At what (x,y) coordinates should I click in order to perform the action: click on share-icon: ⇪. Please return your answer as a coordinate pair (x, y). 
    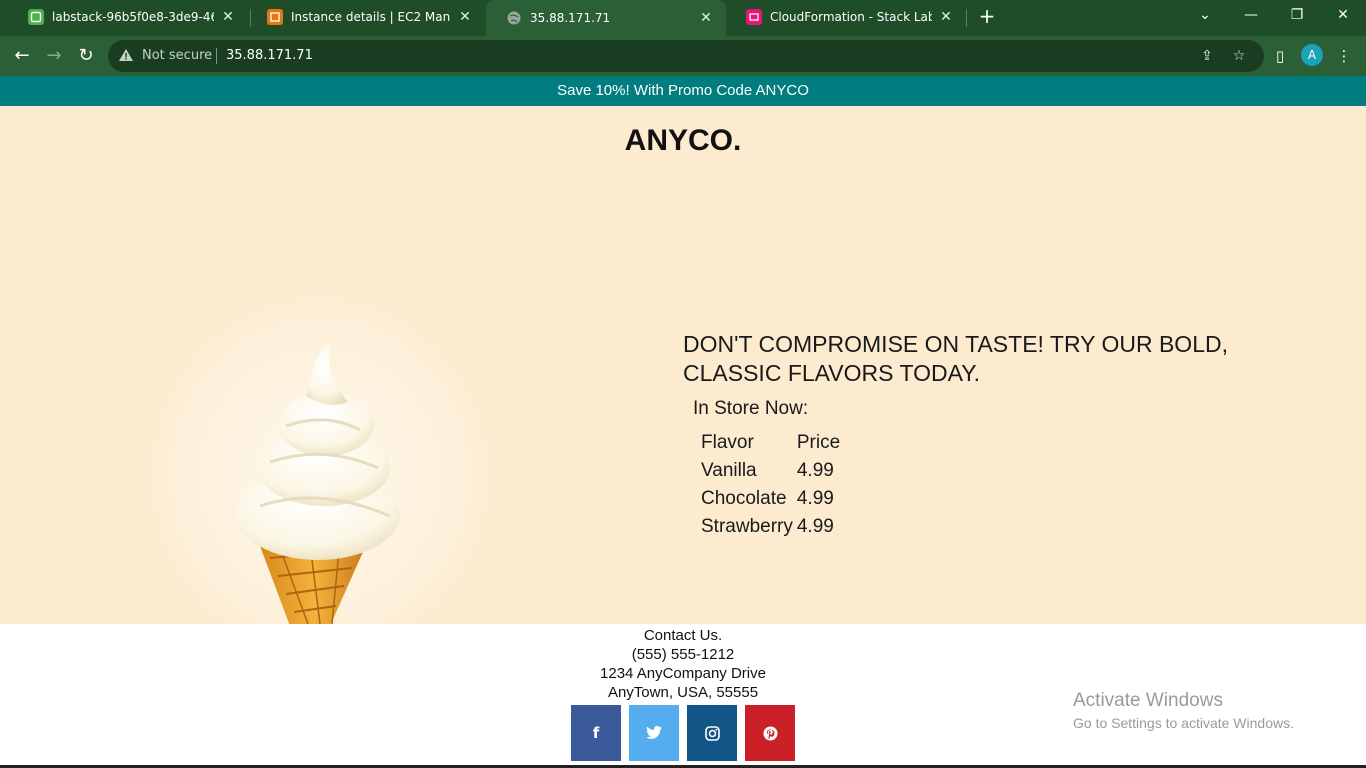
    Looking at the image, I should click on (1207, 56).